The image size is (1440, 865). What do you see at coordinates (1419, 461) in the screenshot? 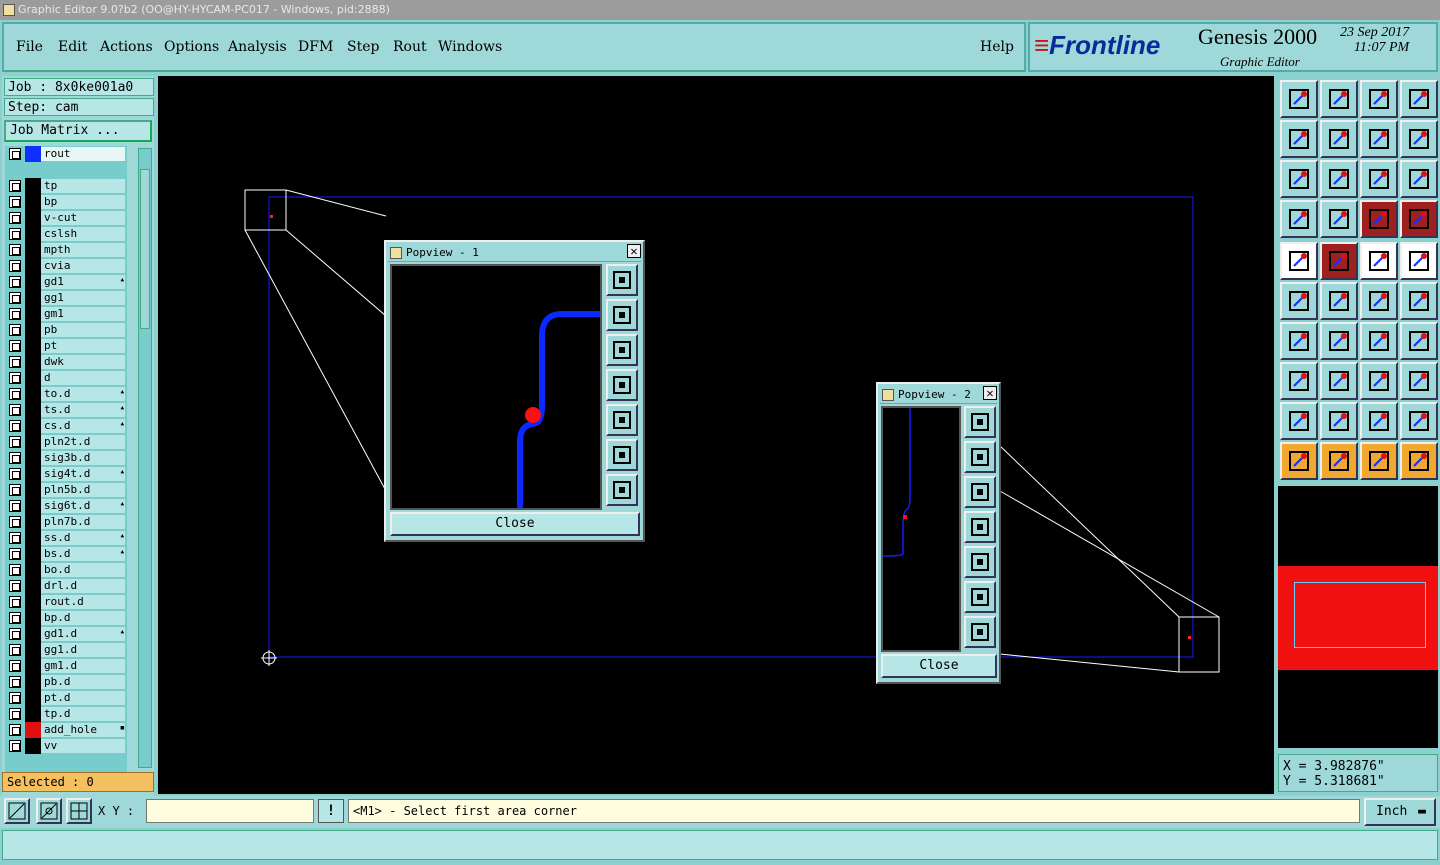
I see `route-icon` at bounding box center [1419, 461].